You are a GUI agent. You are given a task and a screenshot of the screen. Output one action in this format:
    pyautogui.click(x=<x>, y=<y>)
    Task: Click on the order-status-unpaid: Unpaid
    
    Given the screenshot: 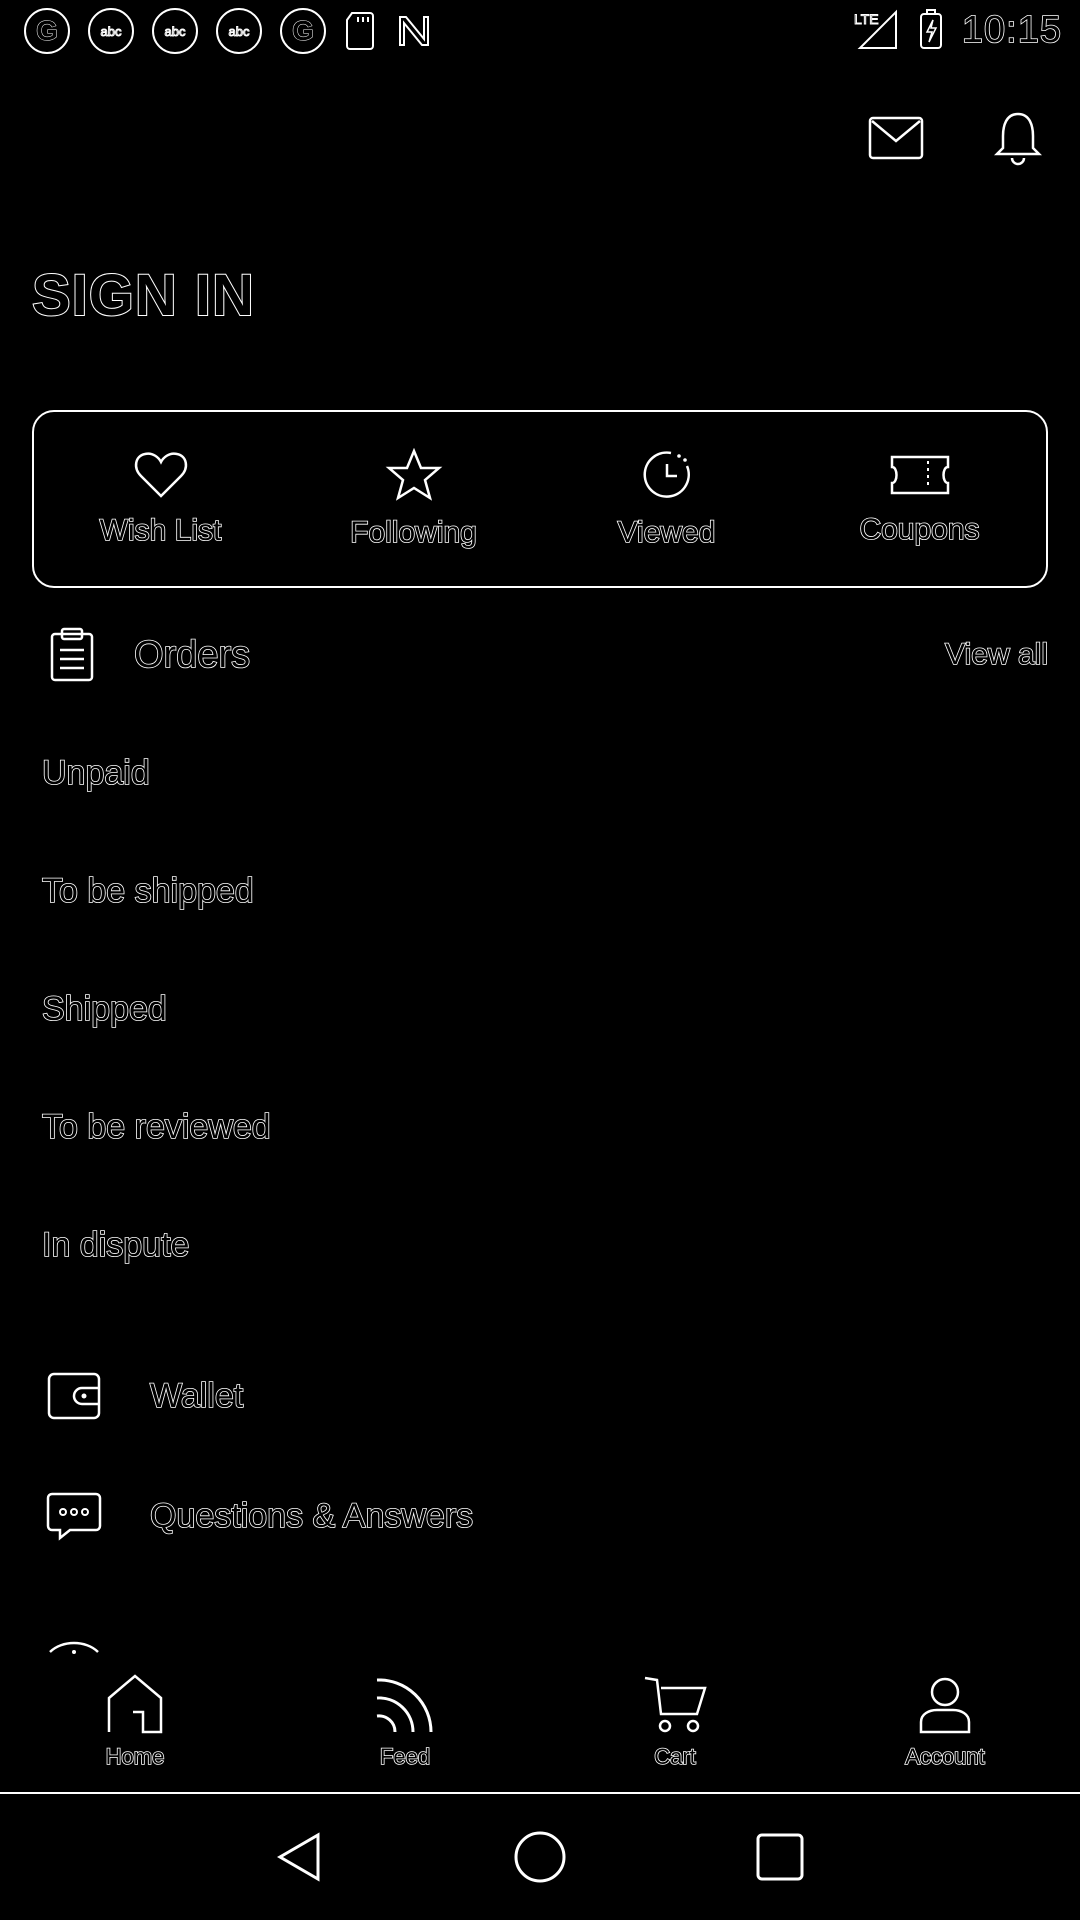 What is the action you would take?
    pyautogui.click(x=95, y=773)
    